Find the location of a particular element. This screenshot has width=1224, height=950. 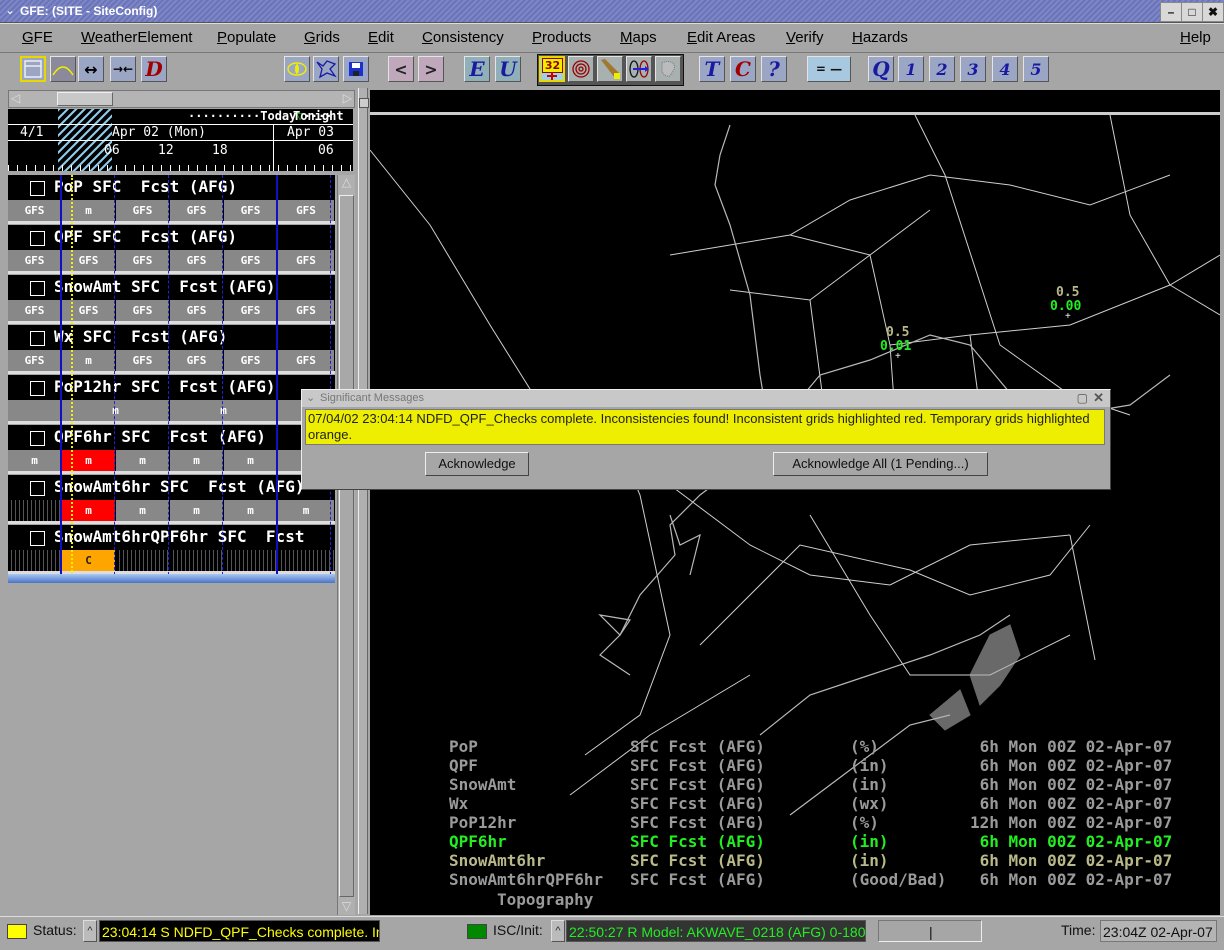

d-button: D is located at coordinates (154, 69).